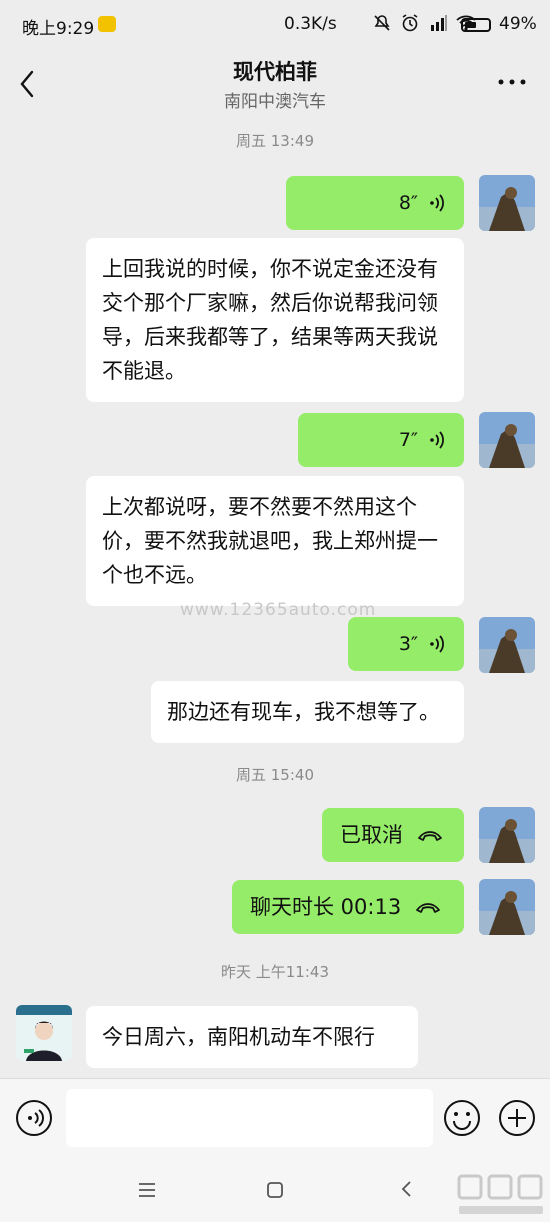 Image resolution: width=550 pixels, height=1222 pixels. Describe the element at coordinates (375, 203) in the screenshot. I see `voice-message-bubble: 8″` at that location.